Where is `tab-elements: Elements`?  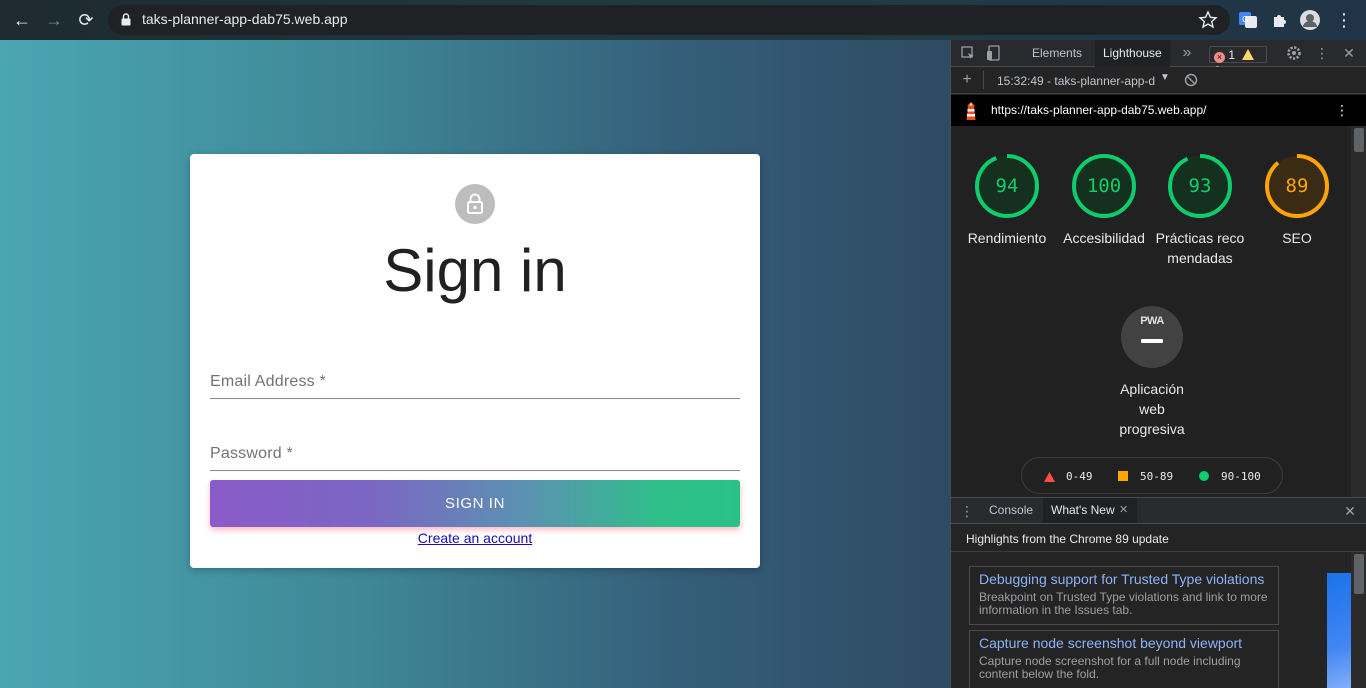 tab-elements: Elements is located at coordinates (1057, 53).